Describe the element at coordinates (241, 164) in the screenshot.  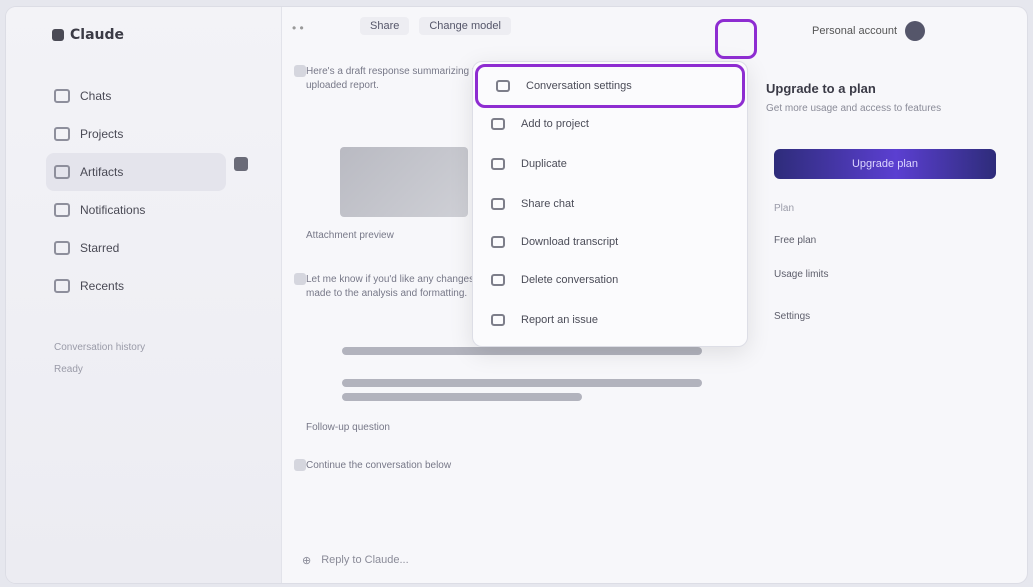
I see `collapse-icon` at that location.